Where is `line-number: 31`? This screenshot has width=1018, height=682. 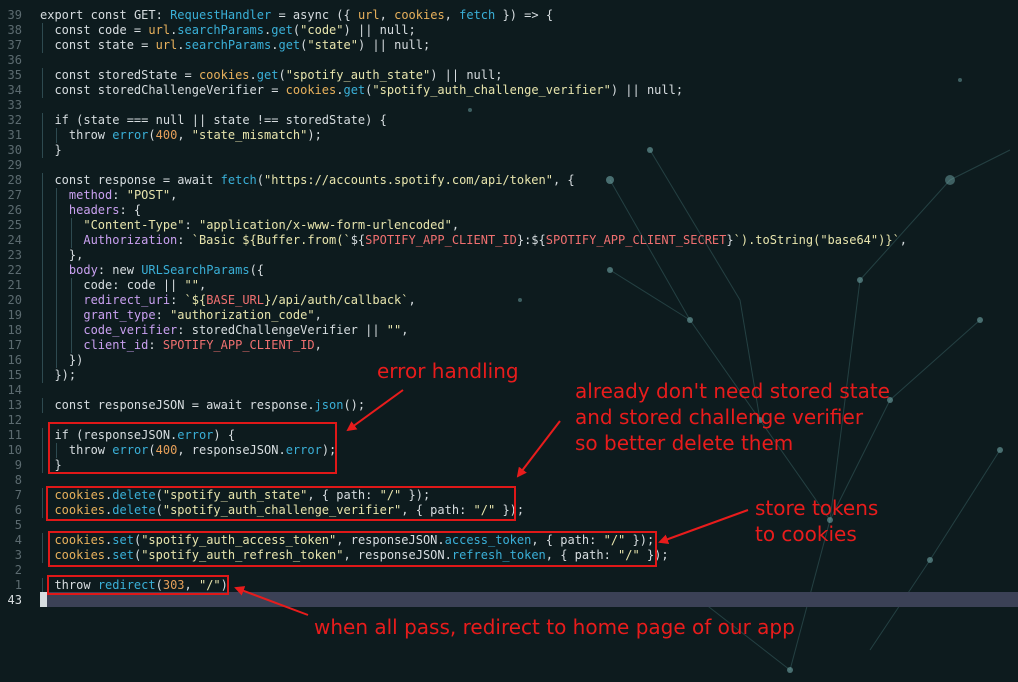
line-number: 31 is located at coordinates (14, 135).